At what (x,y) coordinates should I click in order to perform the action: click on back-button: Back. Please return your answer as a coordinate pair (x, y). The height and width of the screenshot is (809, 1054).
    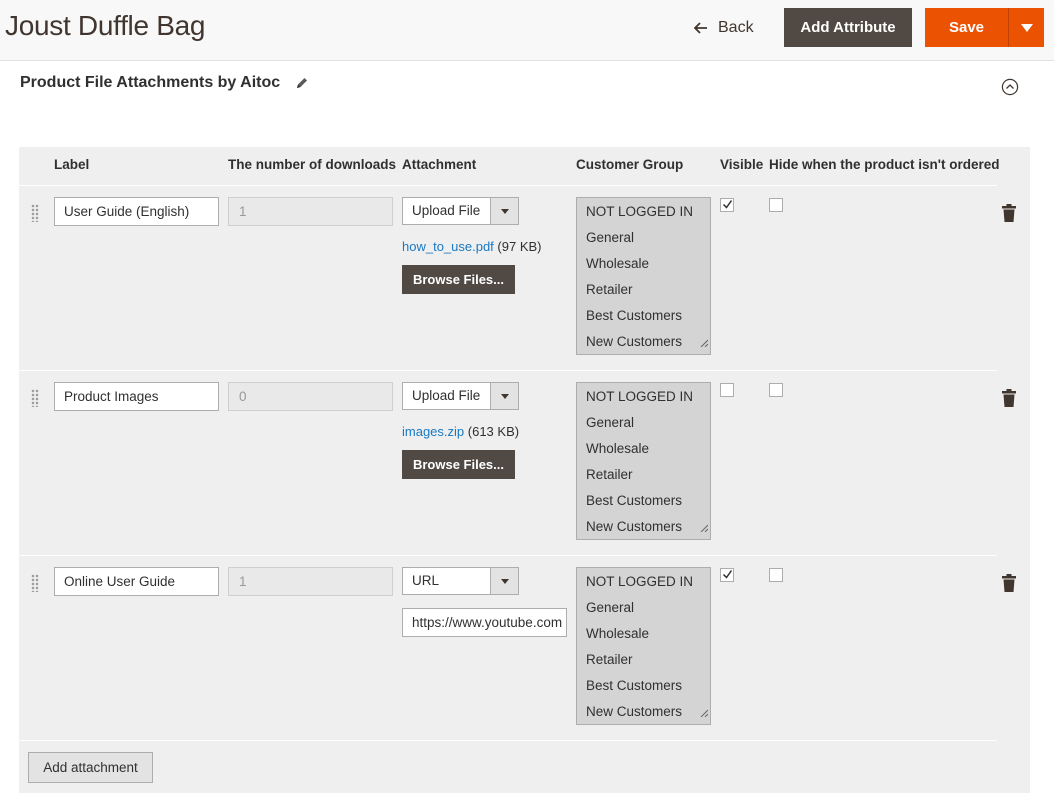
    Looking at the image, I should click on (724, 28).